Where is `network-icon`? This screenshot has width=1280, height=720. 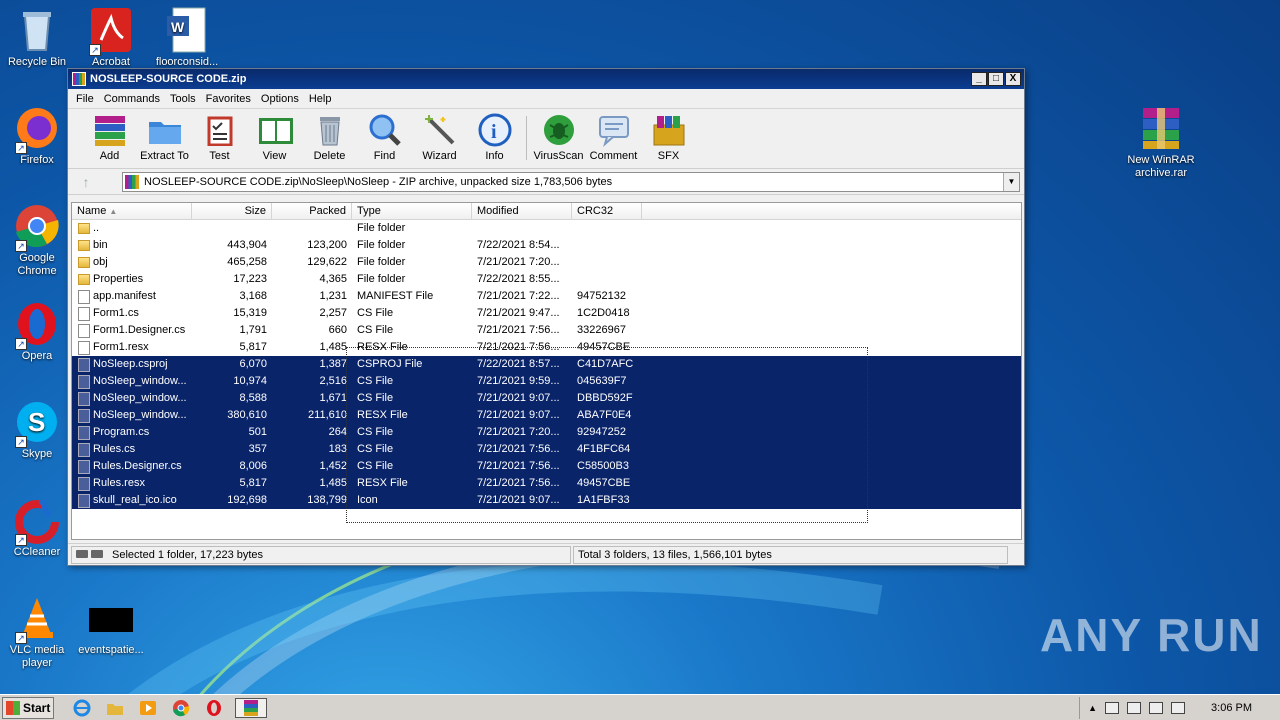
network-icon is located at coordinates (1112, 707).